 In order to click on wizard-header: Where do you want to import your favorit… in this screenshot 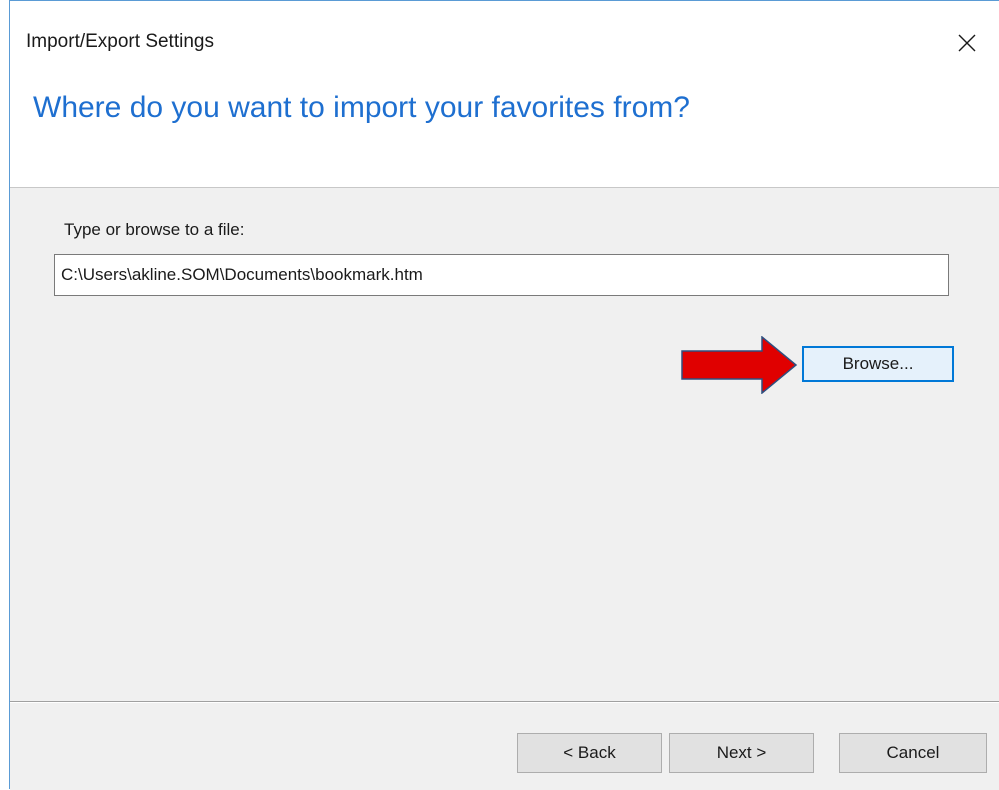, I will do `click(504, 137)`.